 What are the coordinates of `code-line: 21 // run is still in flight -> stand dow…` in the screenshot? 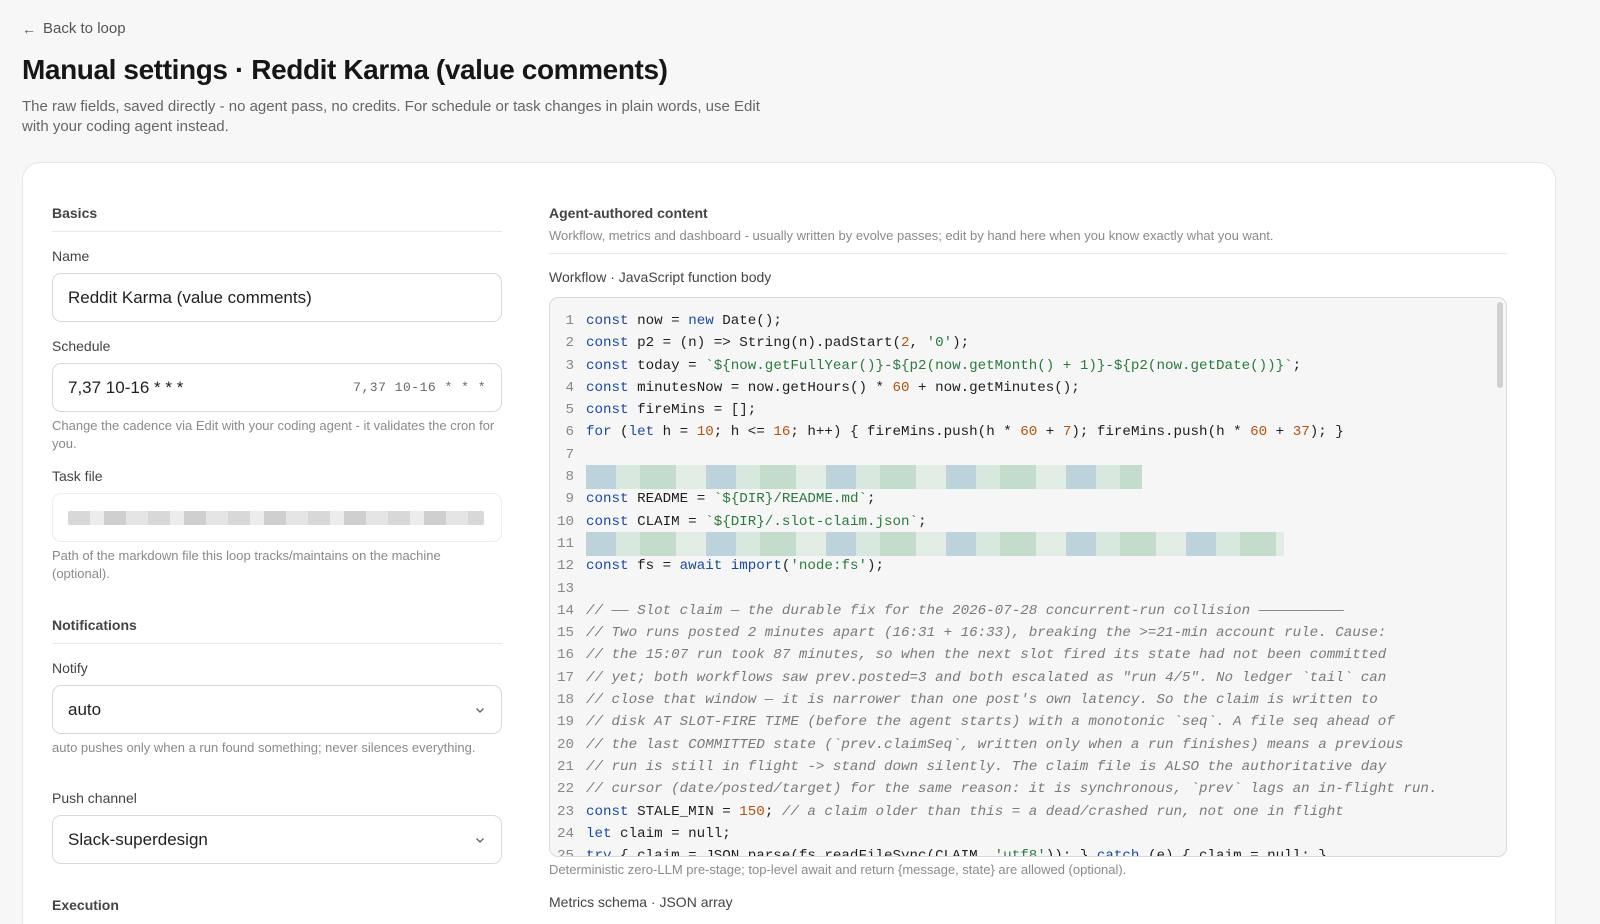 It's located at (1020, 767).